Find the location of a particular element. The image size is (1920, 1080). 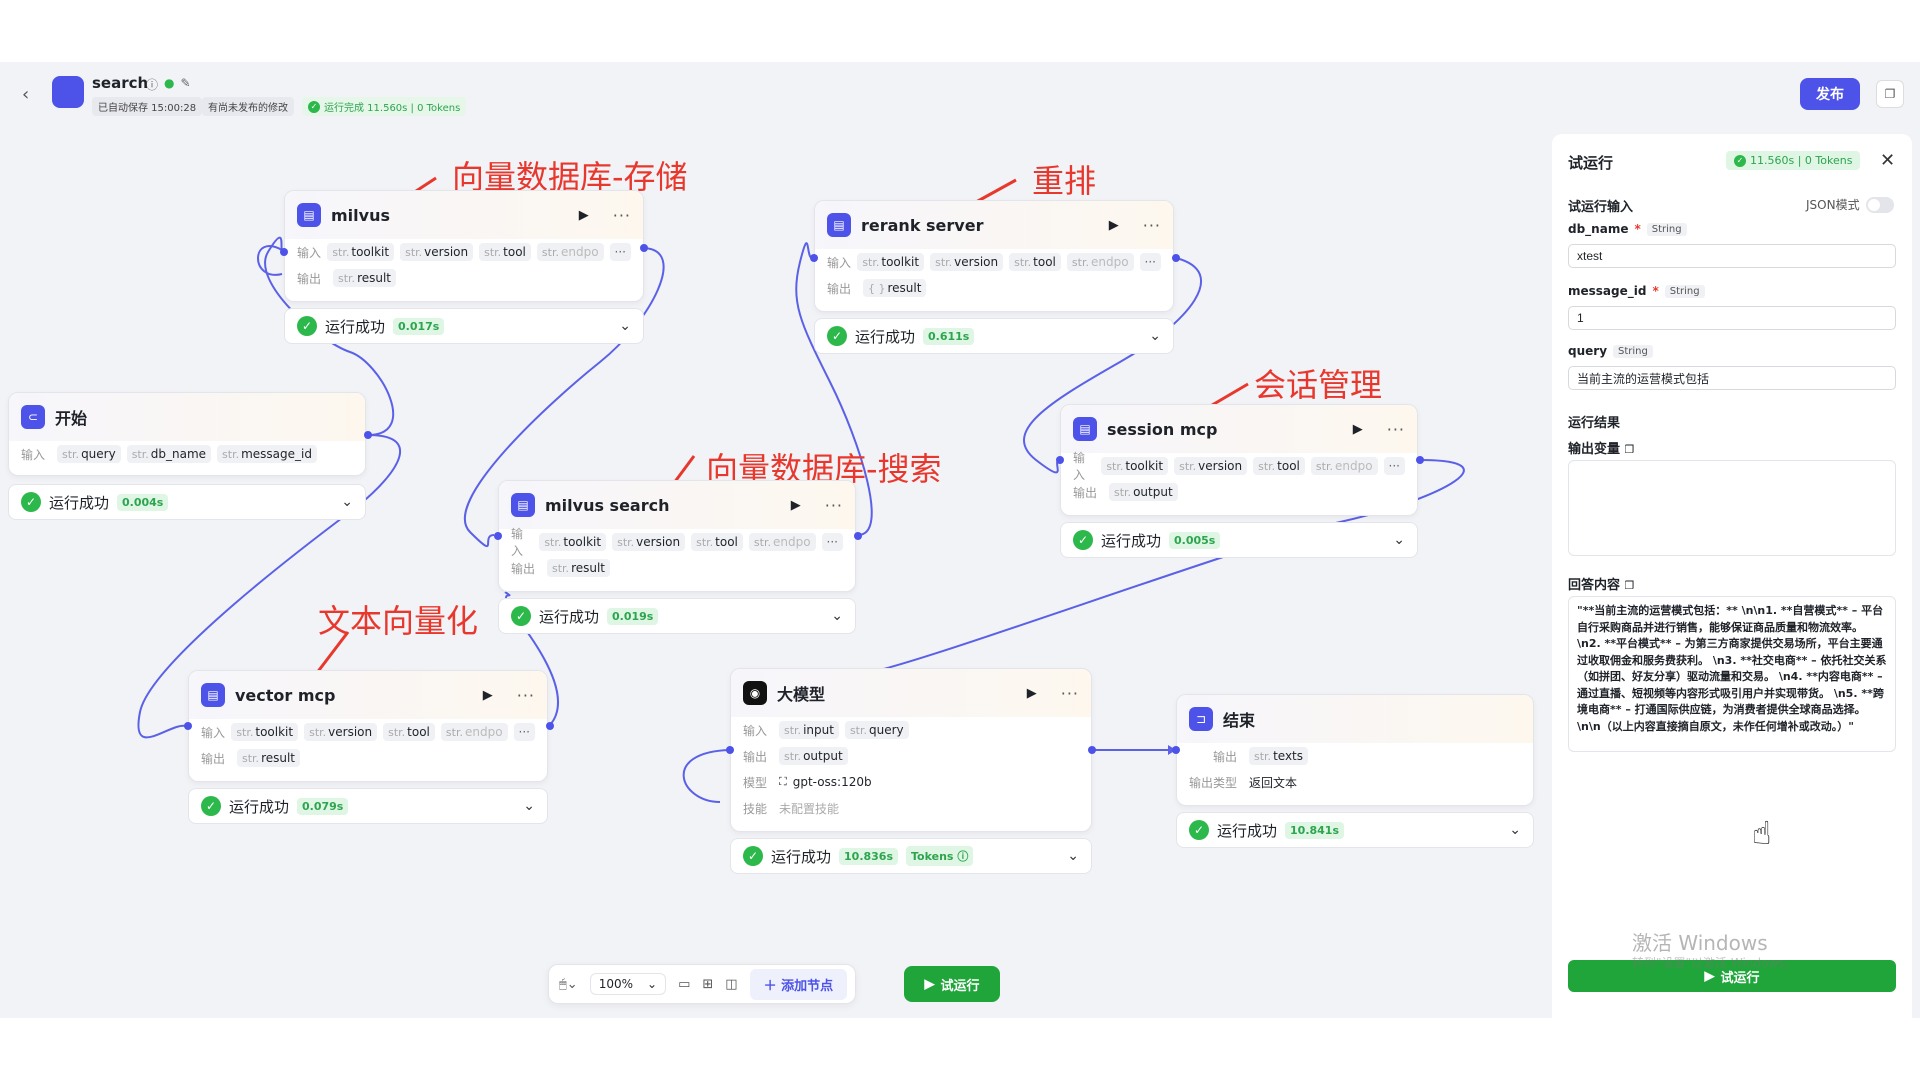

port-start-out is located at coordinates (368, 435).